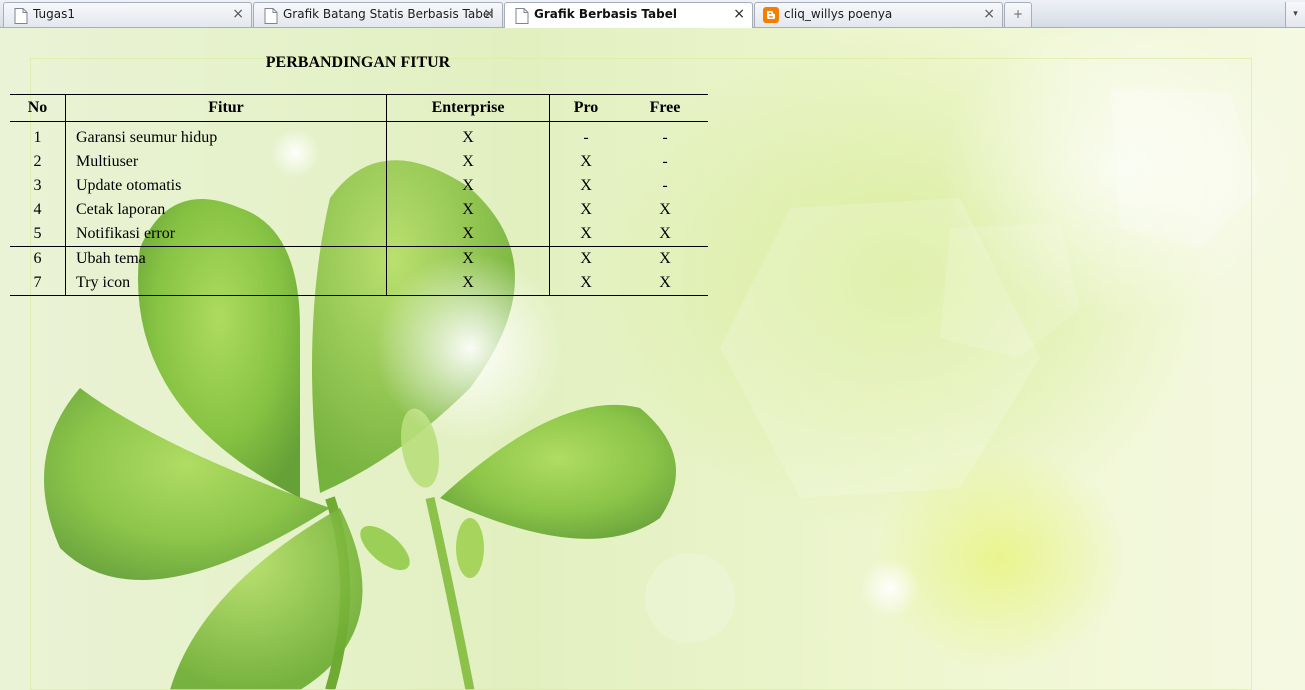  What do you see at coordinates (147, 137) in the screenshot?
I see `cell-fitur: Garansi seumur hidup` at bounding box center [147, 137].